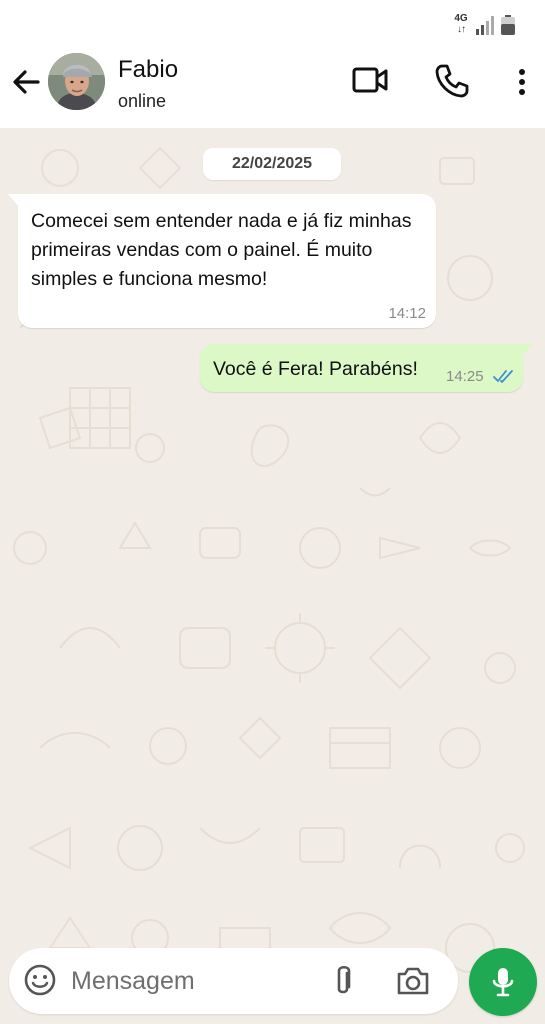 The height and width of the screenshot is (1024, 545). Describe the element at coordinates (26, 82) in the screenshot. I see `back-arrow-icon` at that location.